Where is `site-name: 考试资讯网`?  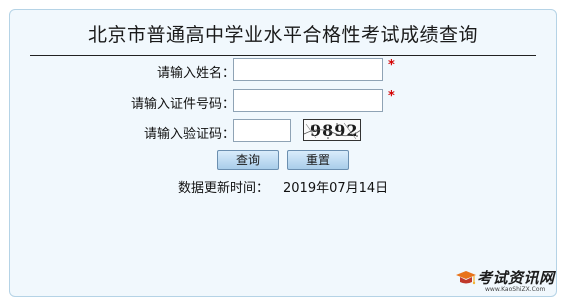 site-name: 考试资讯网 is located at coordinates (516, 278).